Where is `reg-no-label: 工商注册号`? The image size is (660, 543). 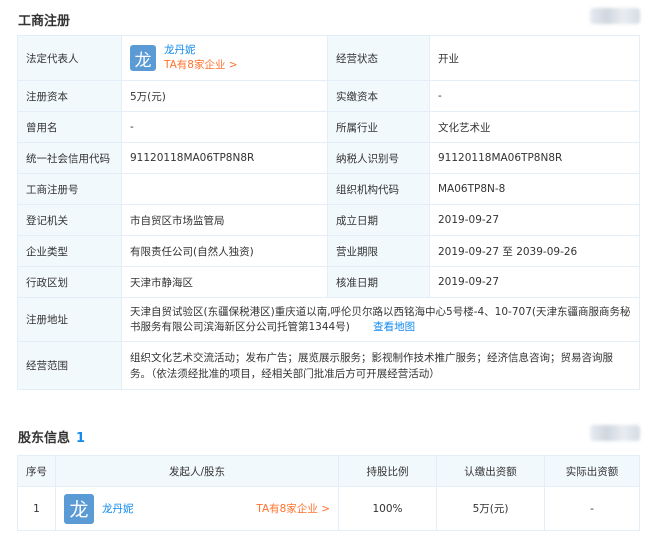
reg-no-label: 工商注册号 is located at coordinates (69, 189).